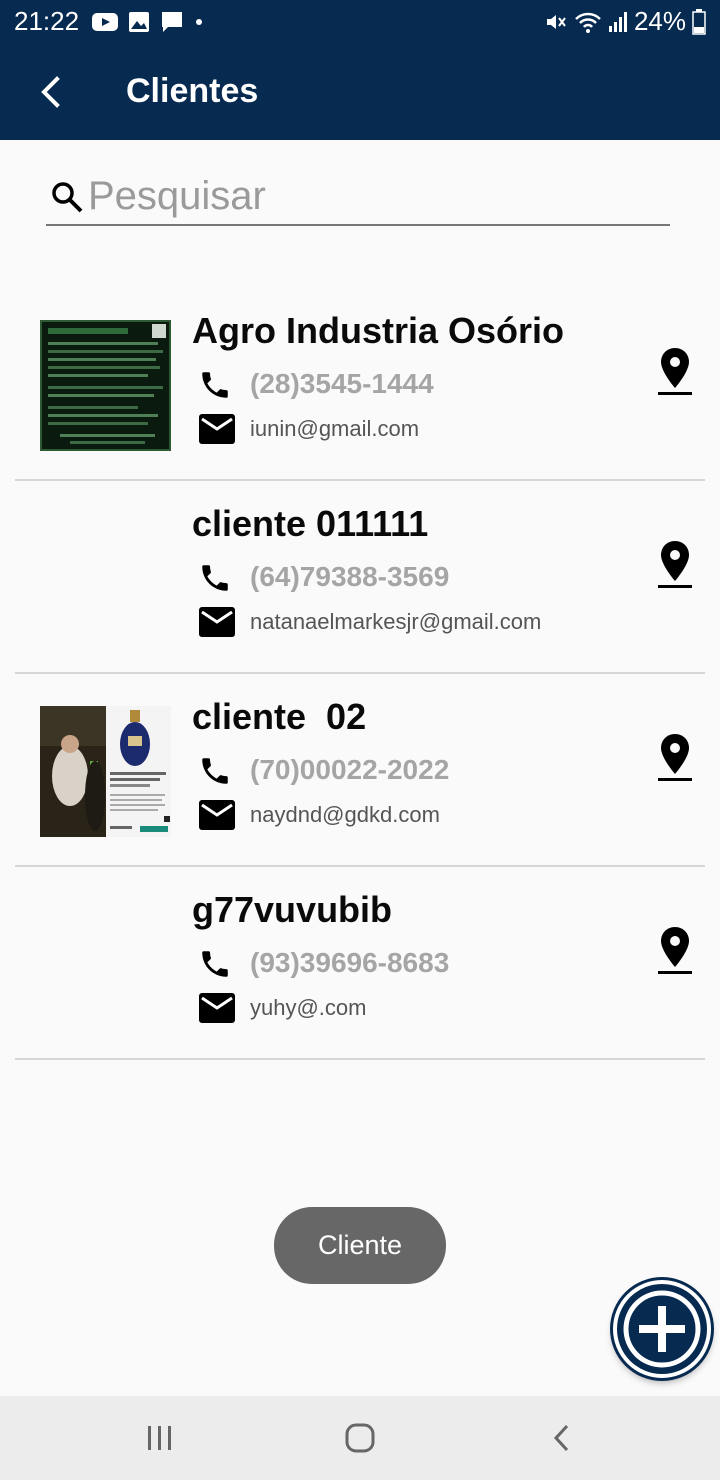 Image resolution: width=720 pixels, height=1480 pixels. I want to click on back-arrow-icon, so click(50, 92).